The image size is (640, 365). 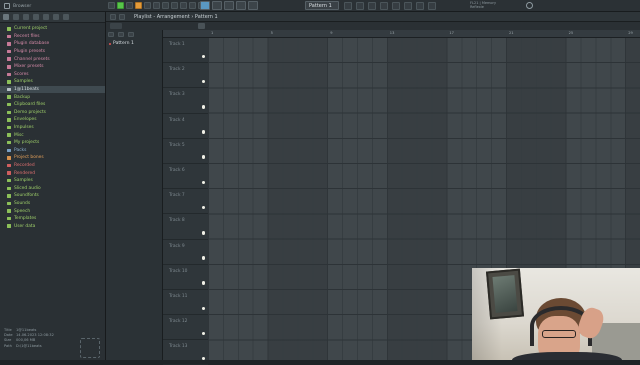 What do you see at coordinates (52, 75) in the screenshot?
I see `browser-item: Scores` at bounding box center [52, 75].